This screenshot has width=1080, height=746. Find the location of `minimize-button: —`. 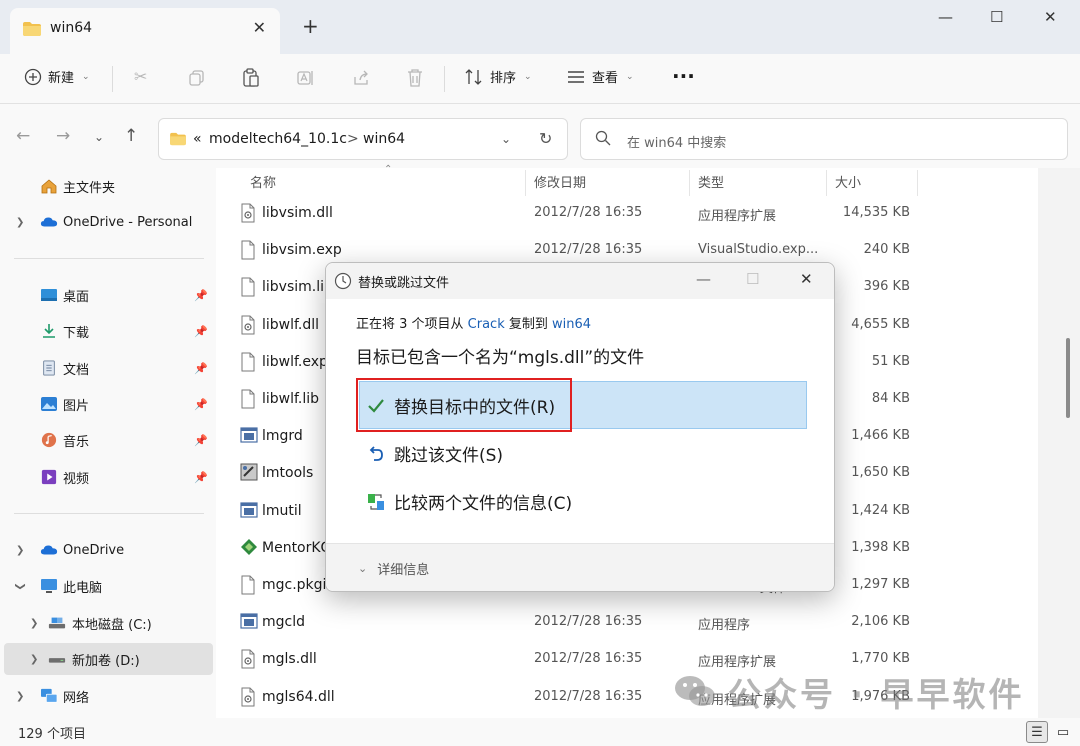

minimize-button: — is located at coordinates (945, 17).